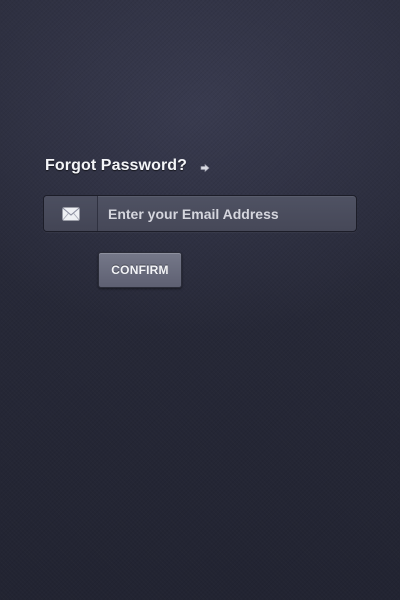 Image resolution: width=400 pixels, height=600 pixels. I want to click on confirm-button: CONFIRM, so click(140, 270).